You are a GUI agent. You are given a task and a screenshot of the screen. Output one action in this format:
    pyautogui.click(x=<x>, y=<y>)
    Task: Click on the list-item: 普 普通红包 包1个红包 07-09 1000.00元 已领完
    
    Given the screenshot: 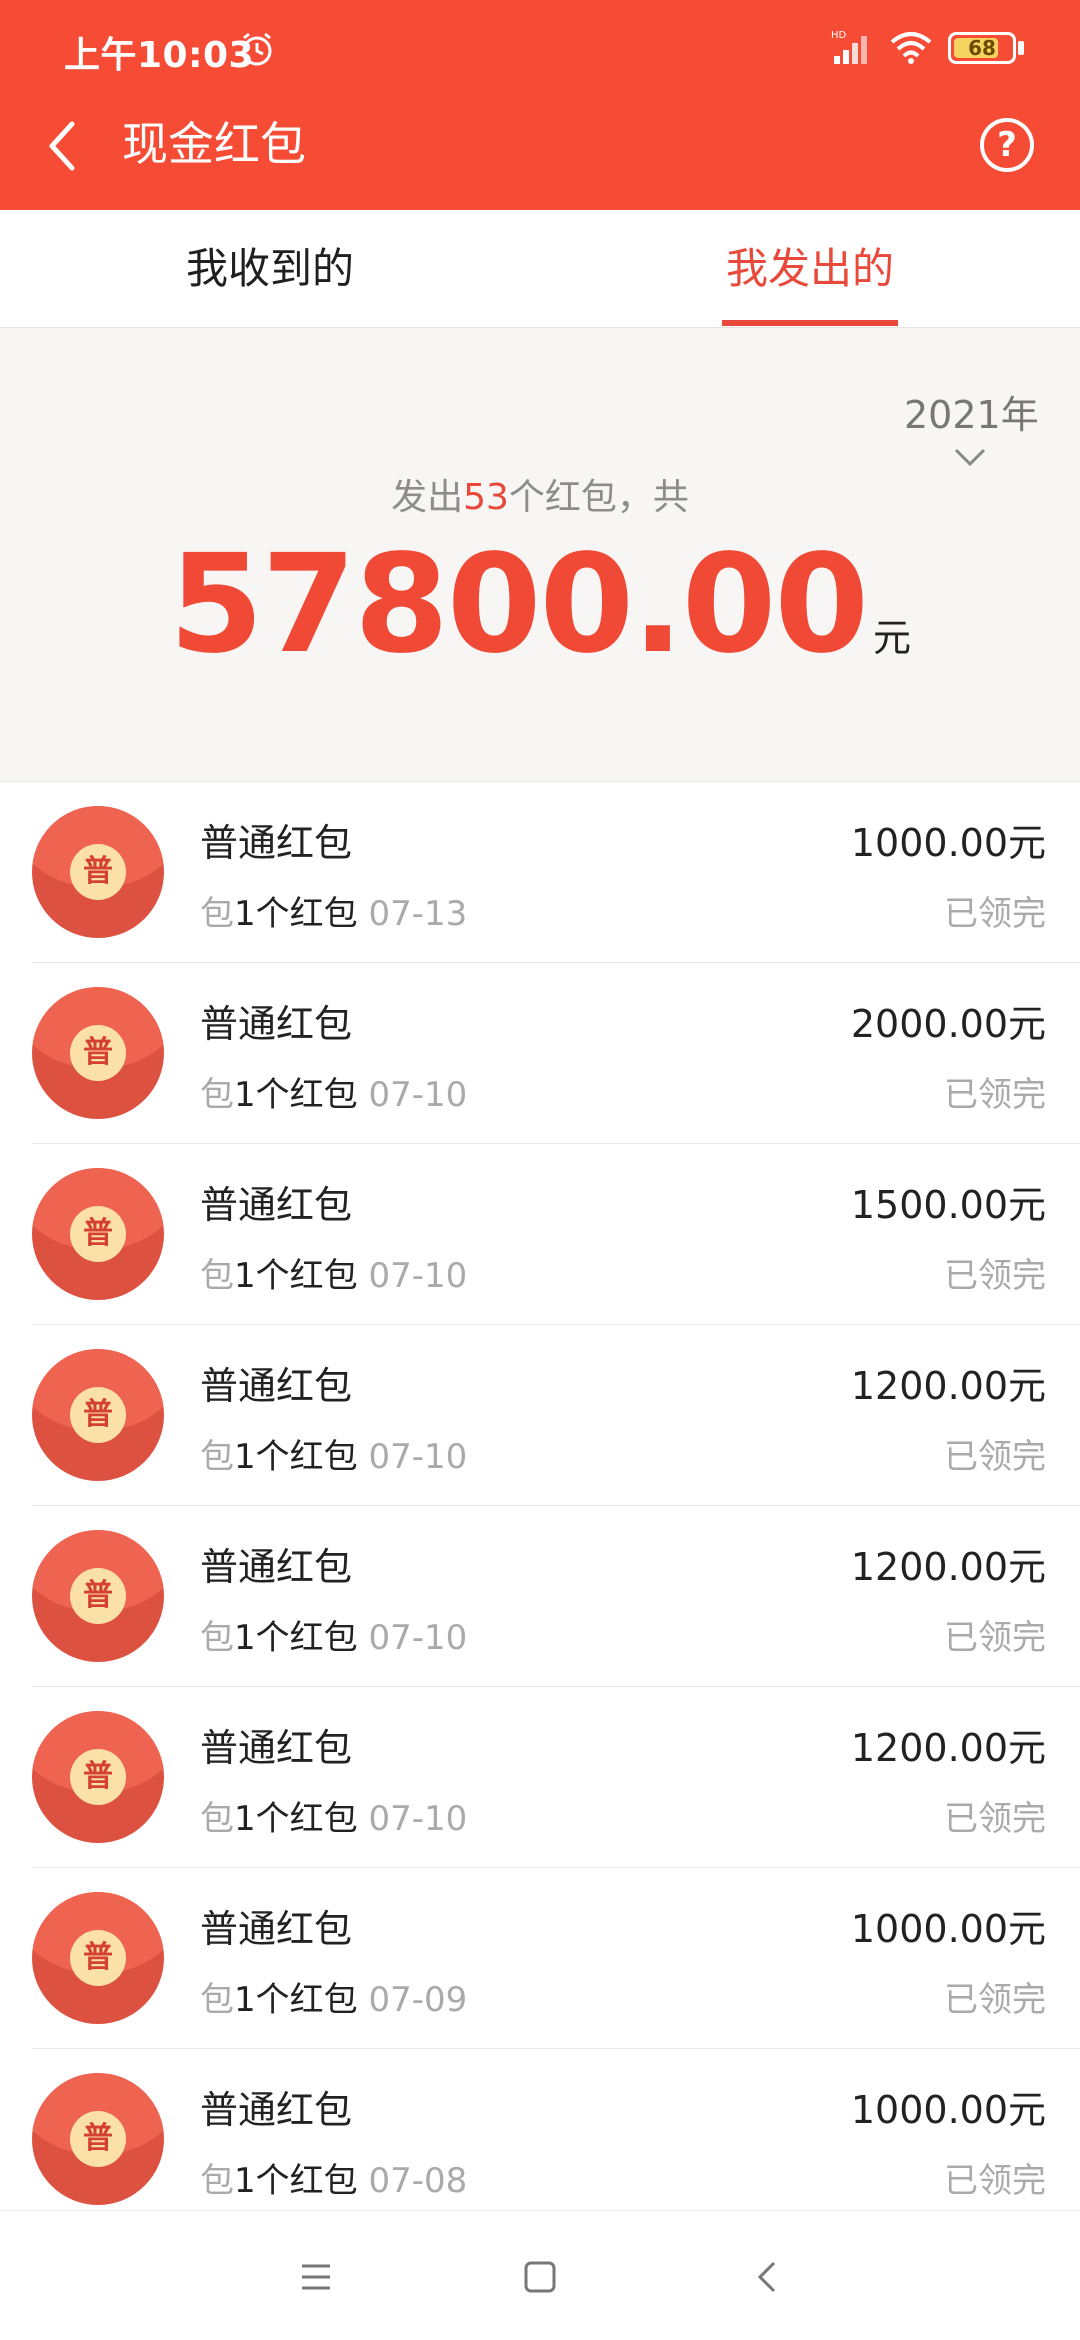 What is the action you would take?
    pyautogui.click(x=540, y=1958)
    